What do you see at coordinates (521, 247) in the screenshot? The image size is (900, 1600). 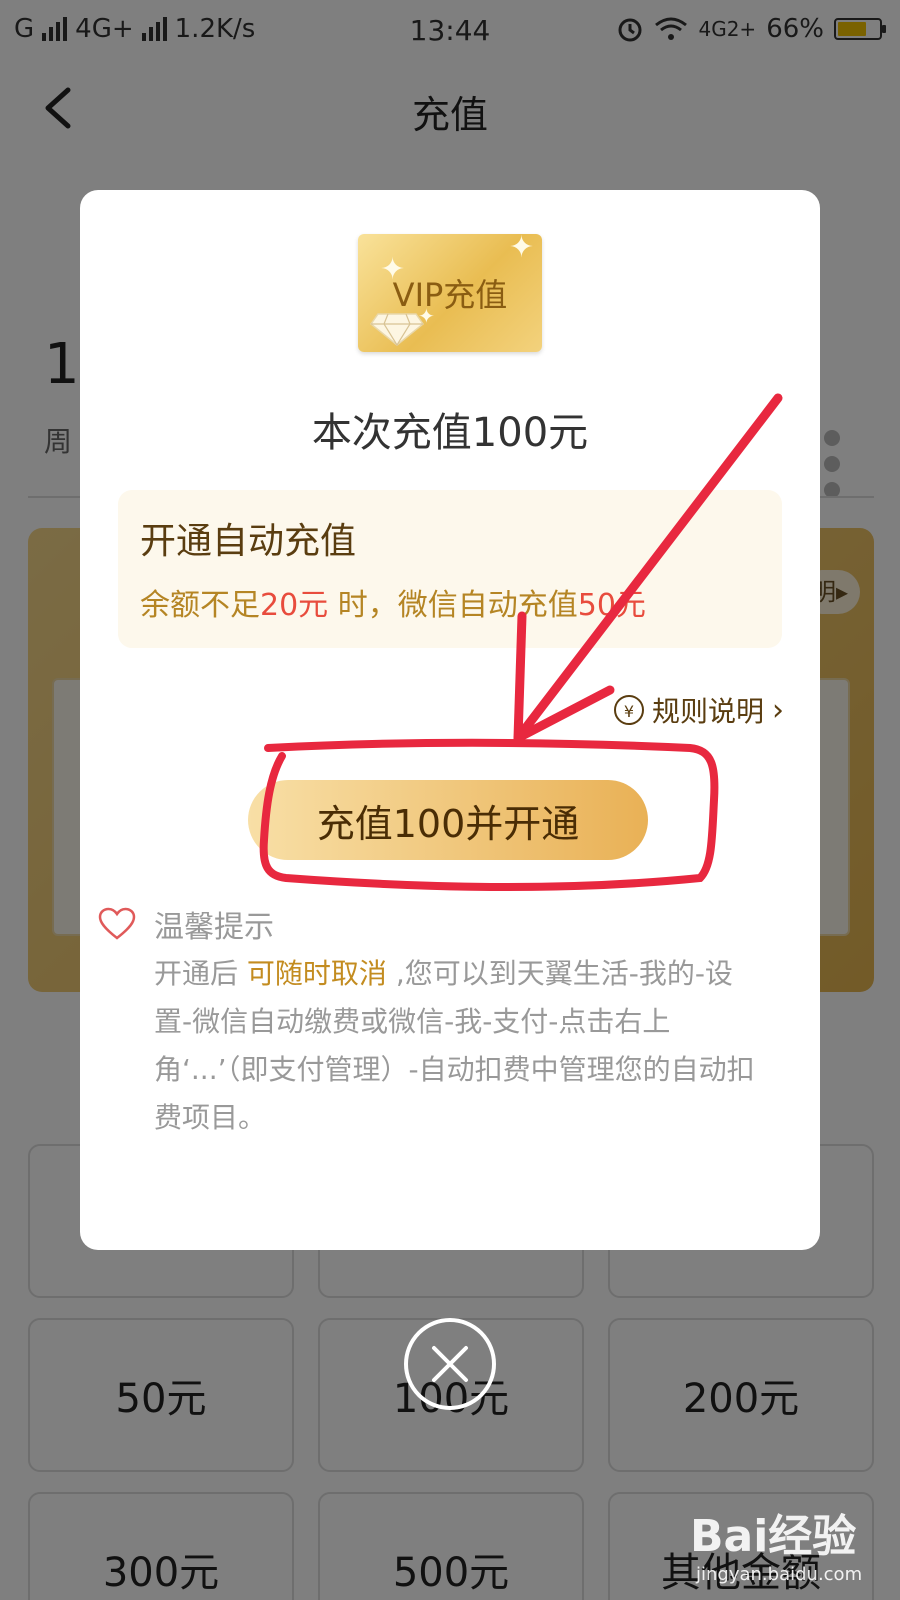 I see `sparkle-icon: ✦` at bounding box center [521, 247].